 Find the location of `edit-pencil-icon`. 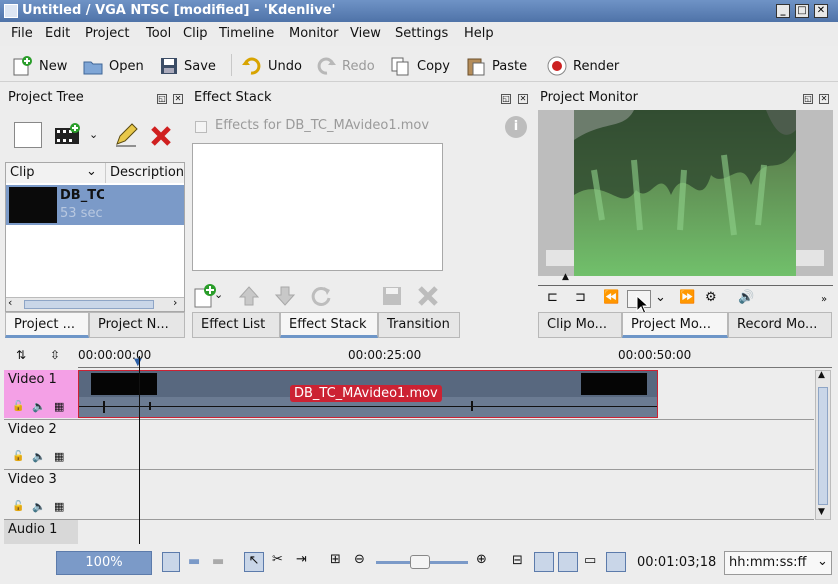

edit-pencil-icon is located at coordinates (126, 135).